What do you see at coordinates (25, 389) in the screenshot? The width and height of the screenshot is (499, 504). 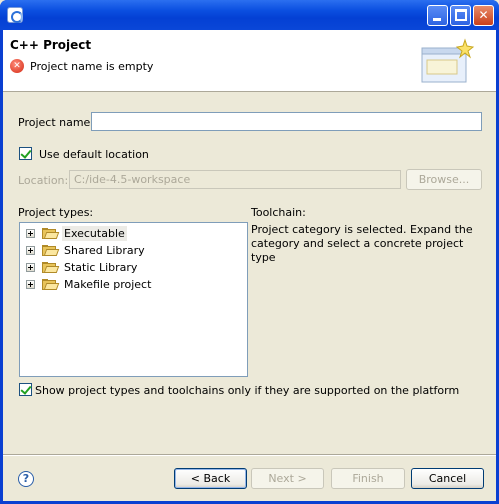 I see `filter-supported-checkbox` at bounding box center [25, 389].